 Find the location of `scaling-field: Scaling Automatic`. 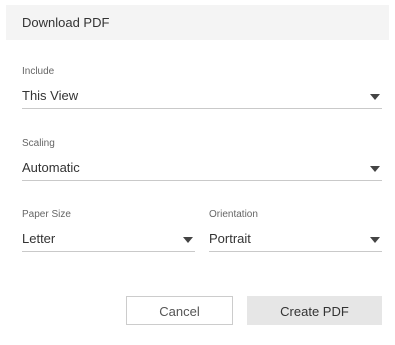

scaling-field: Scaling Automatic is located at coordinates (202, 160).